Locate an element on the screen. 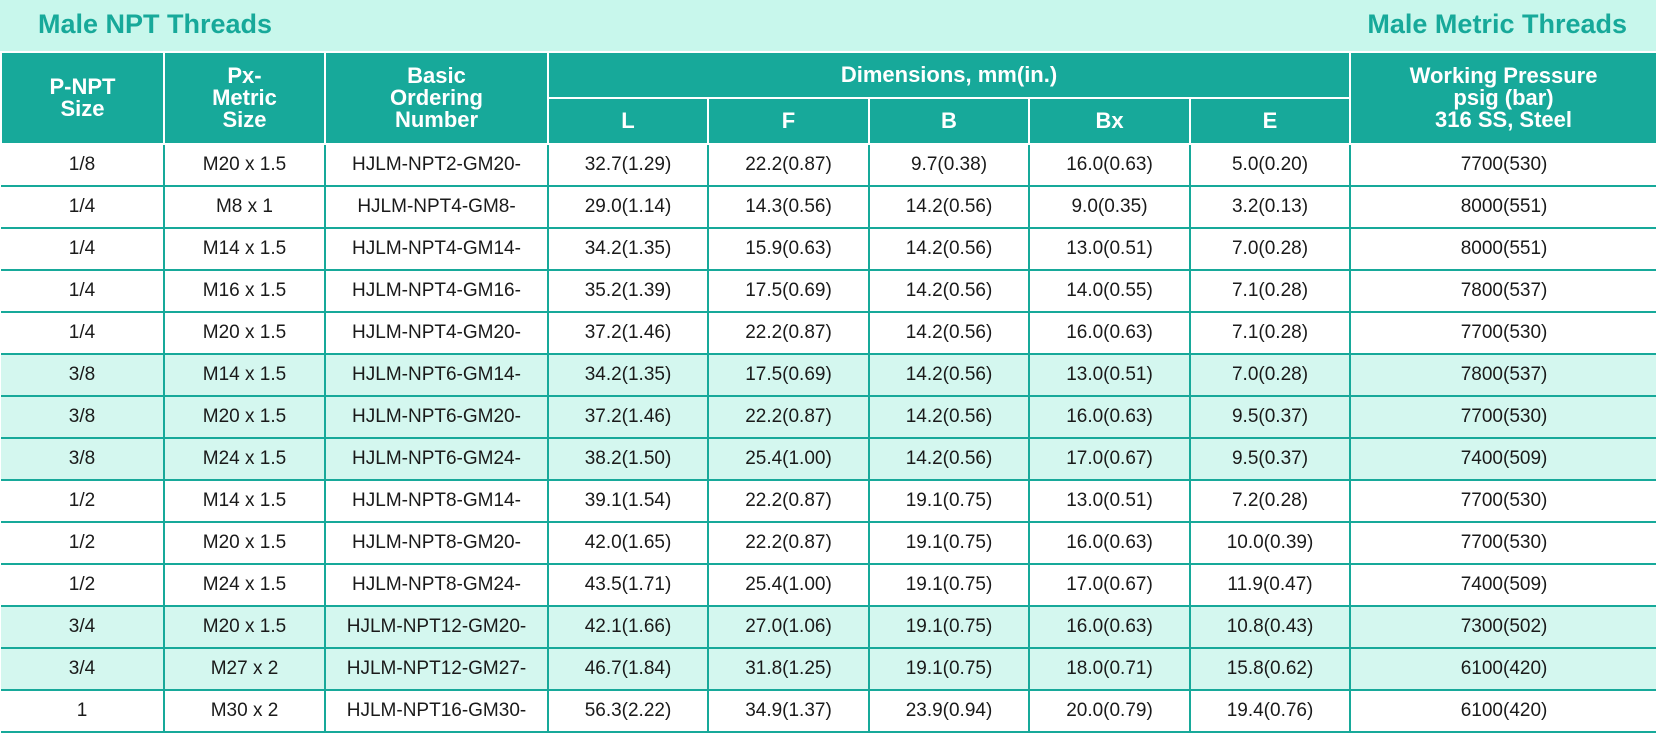 This screenshot has height=739, width=1656. cell-L: 46.7(1.84) is located at coordinates (628, 669).